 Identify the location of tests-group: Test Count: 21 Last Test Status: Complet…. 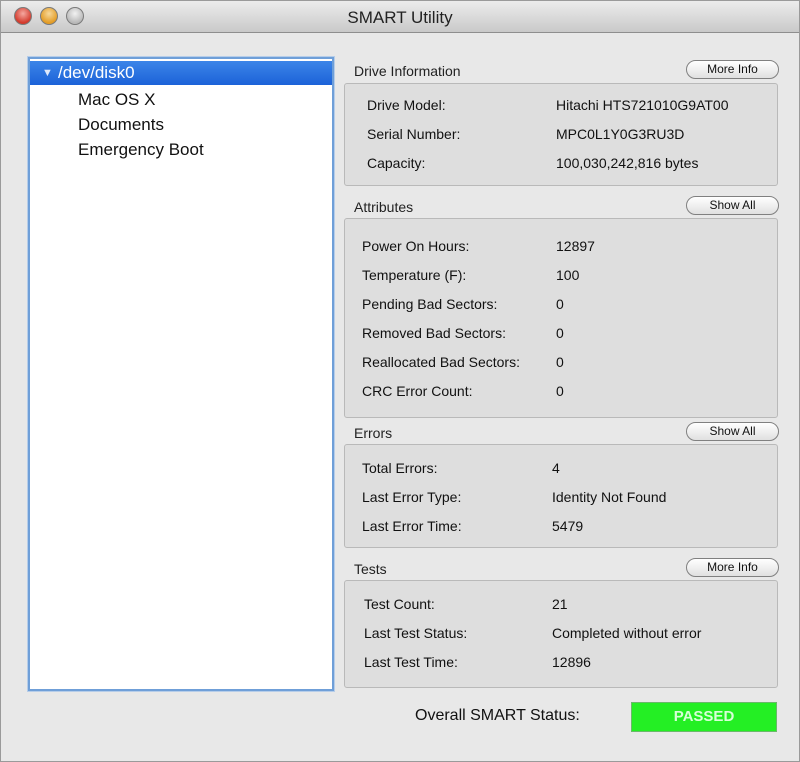
(561, 634).